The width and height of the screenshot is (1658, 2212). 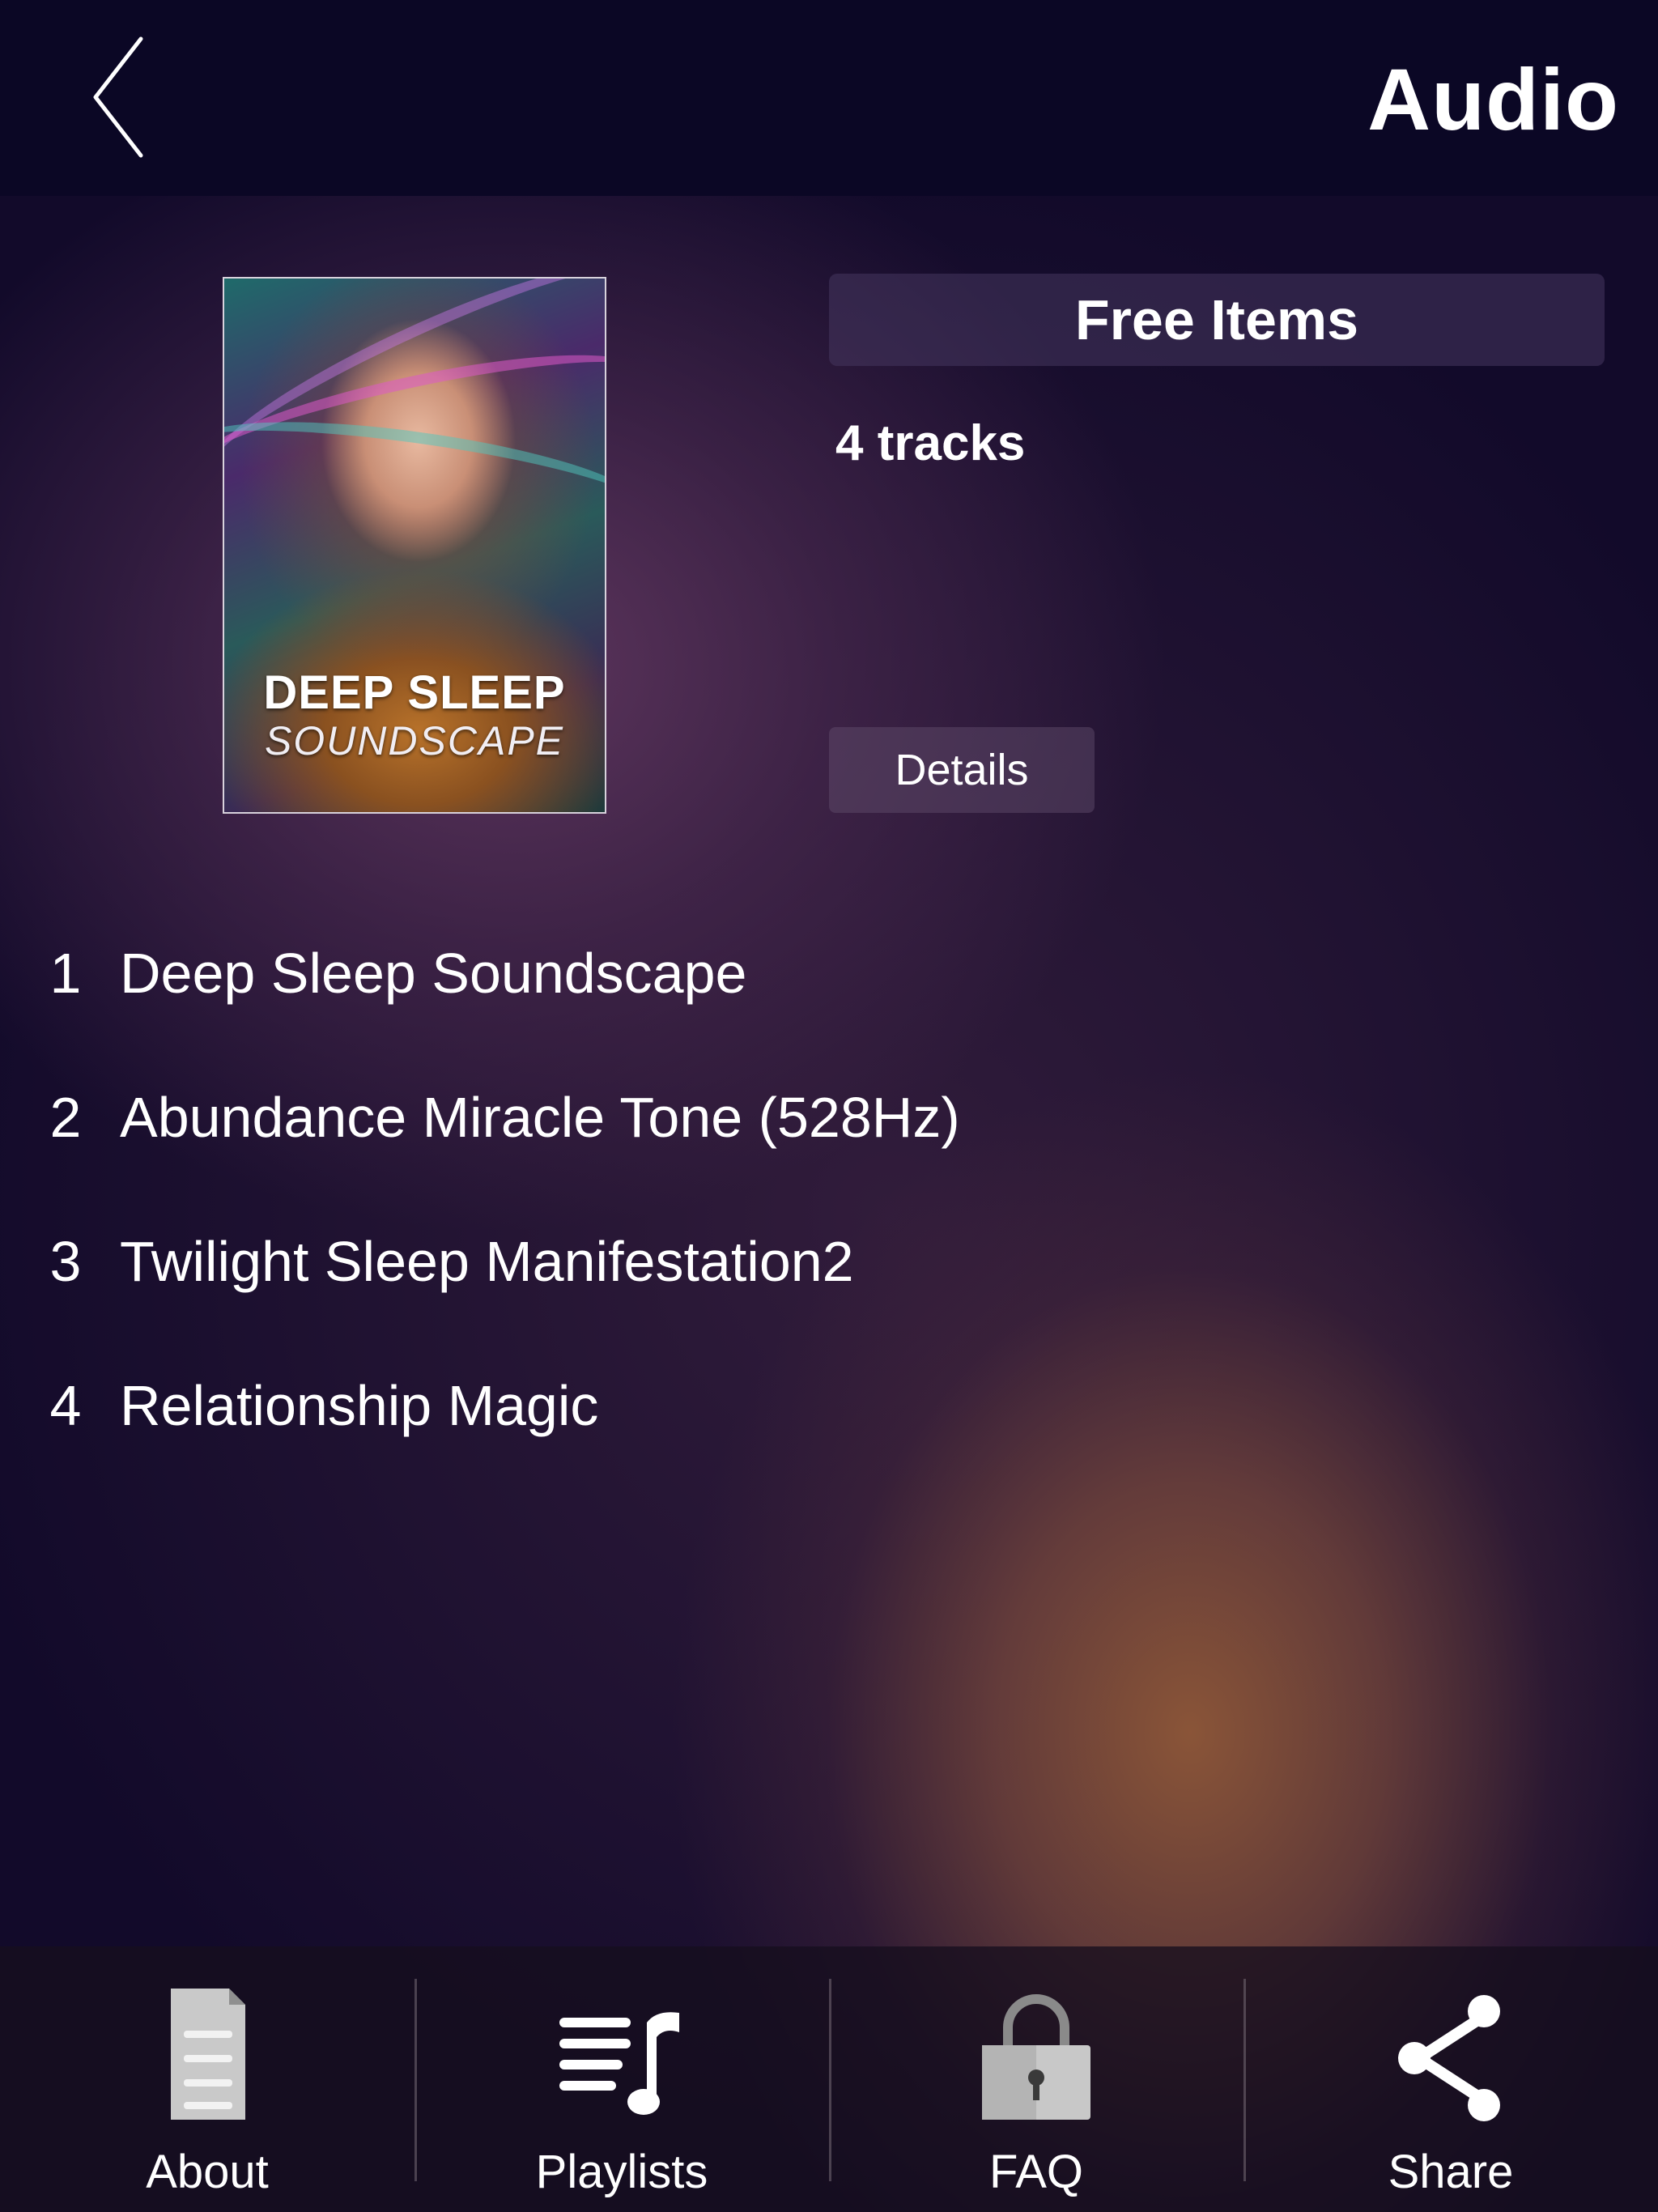 I want to click on track-title: Relationship Magic, so click(x=359, y=1406).